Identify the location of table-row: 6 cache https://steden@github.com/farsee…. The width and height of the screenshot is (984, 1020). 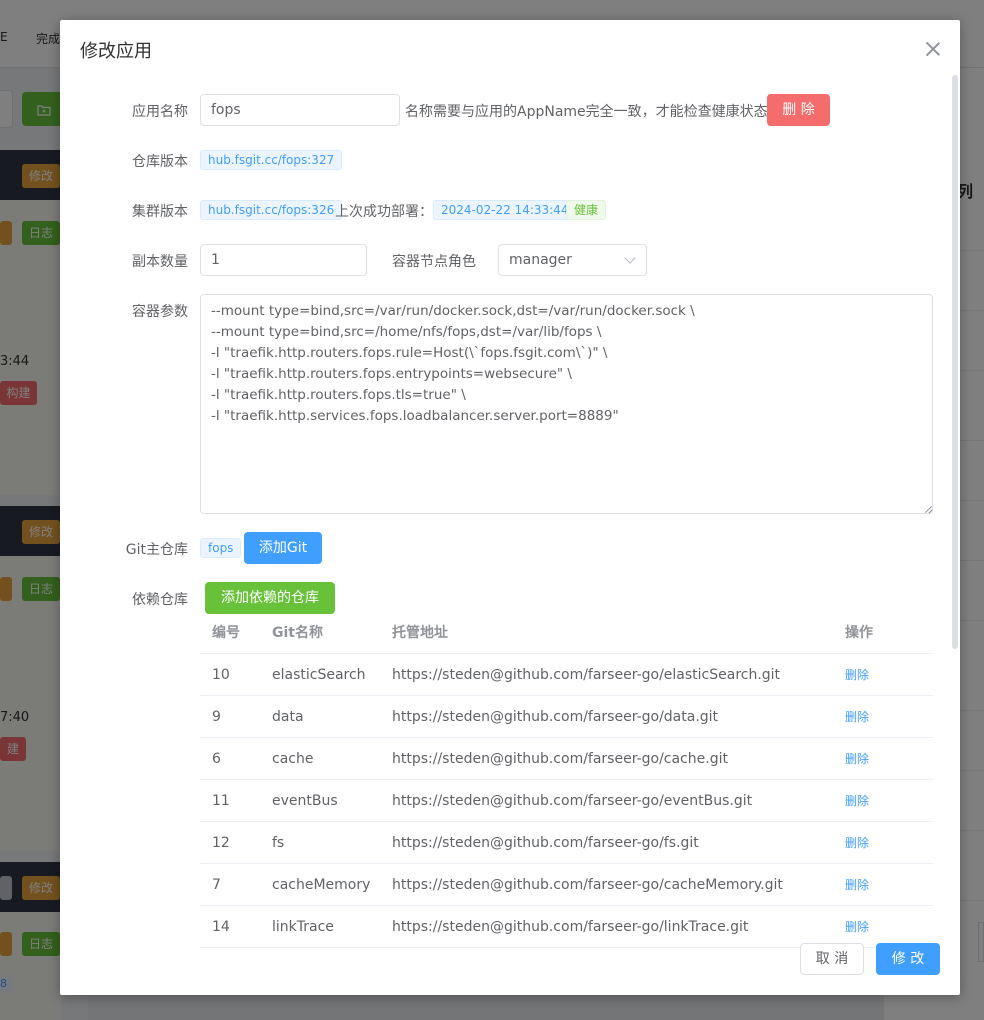
(566, 759).